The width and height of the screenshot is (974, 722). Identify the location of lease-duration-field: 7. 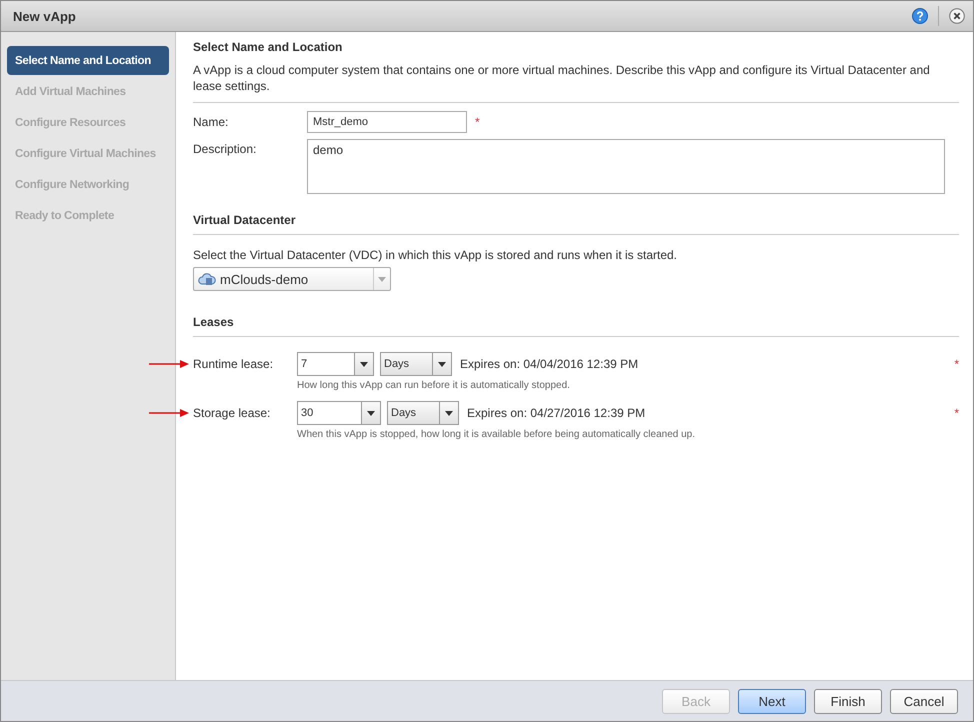
(335, 364).